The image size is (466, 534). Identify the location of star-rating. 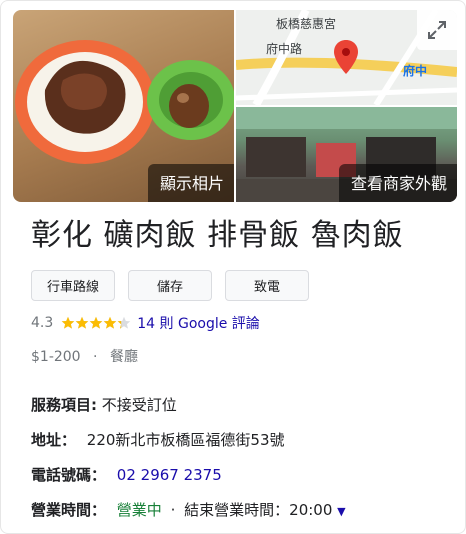
(96, 323).